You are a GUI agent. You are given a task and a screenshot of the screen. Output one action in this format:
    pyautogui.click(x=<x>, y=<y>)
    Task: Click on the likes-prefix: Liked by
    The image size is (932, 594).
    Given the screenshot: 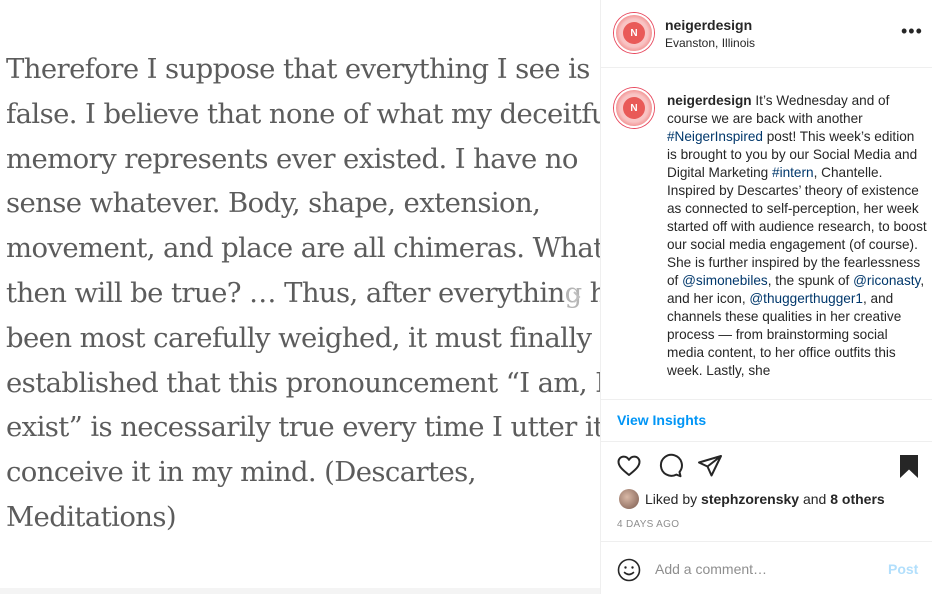 What is the action you would take?
    pyautogui.click(x=673, y=499)
    